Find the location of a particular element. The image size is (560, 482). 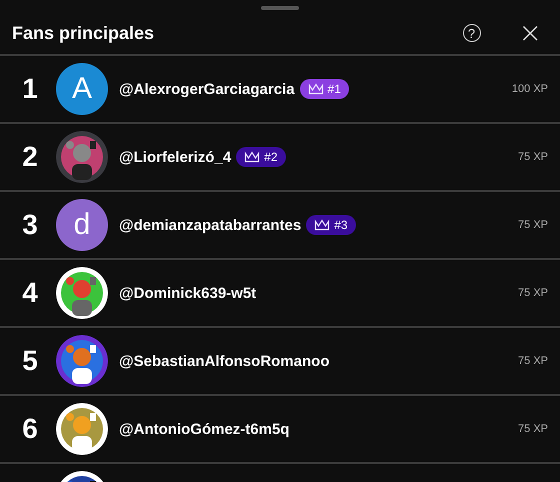

help-icon: ? is located at coordinates (471, 33).